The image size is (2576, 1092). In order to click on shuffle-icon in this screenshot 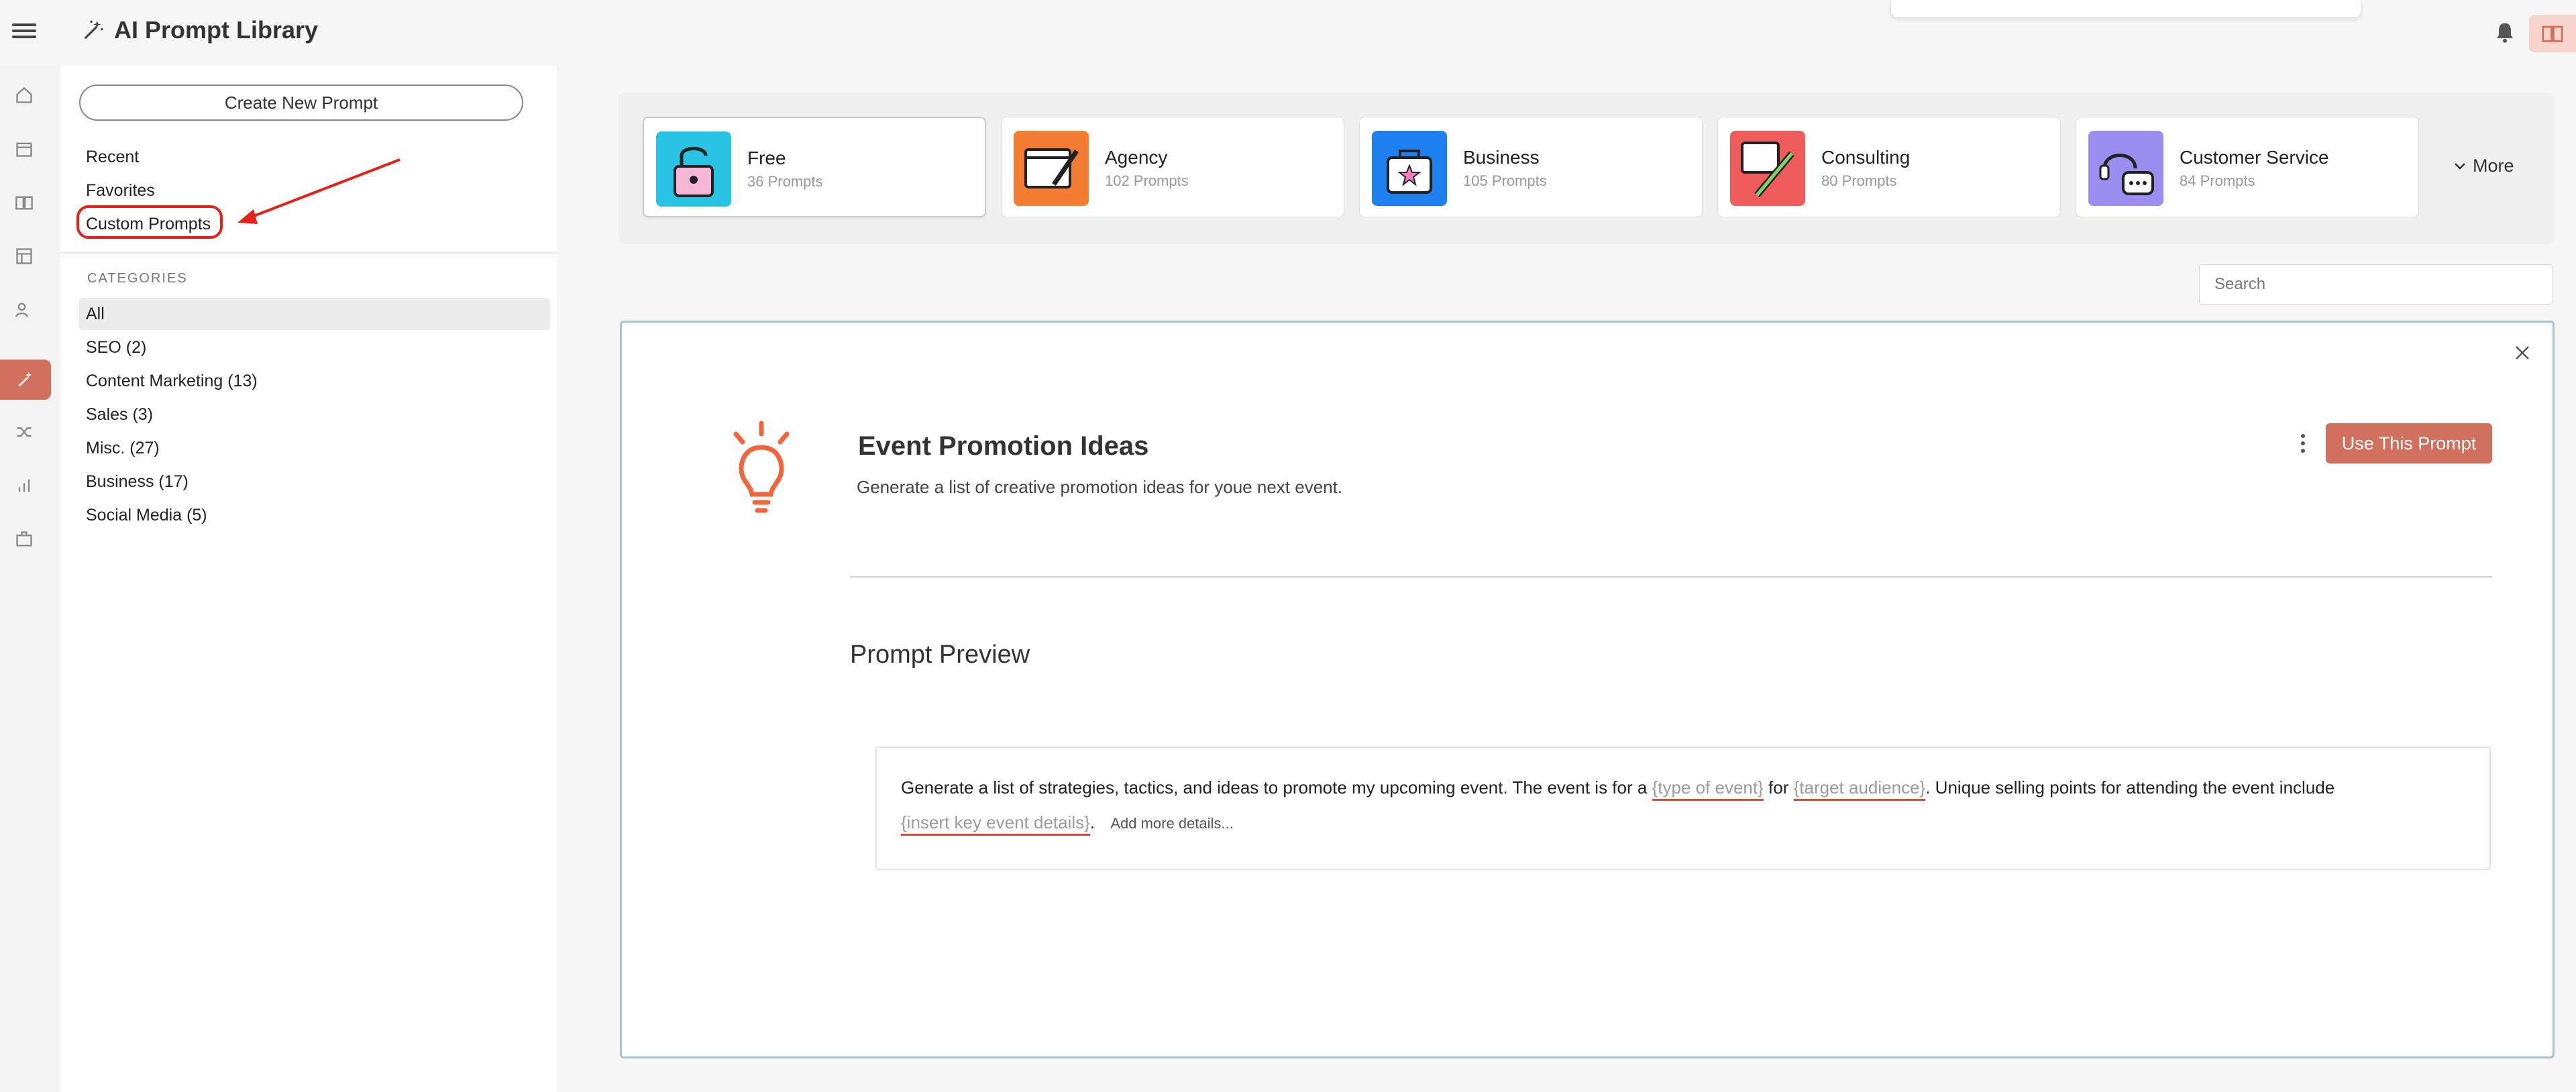, I will do `click(24, 432)`.